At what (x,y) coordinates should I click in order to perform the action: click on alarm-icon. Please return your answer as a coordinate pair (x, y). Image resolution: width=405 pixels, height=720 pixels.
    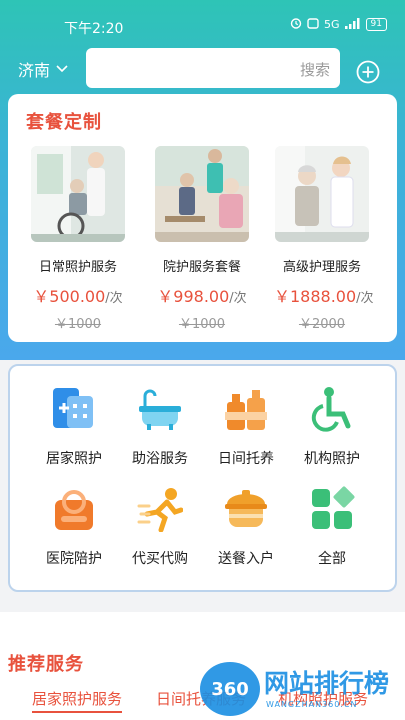
    Looking at the image, I should click on (296, 24).